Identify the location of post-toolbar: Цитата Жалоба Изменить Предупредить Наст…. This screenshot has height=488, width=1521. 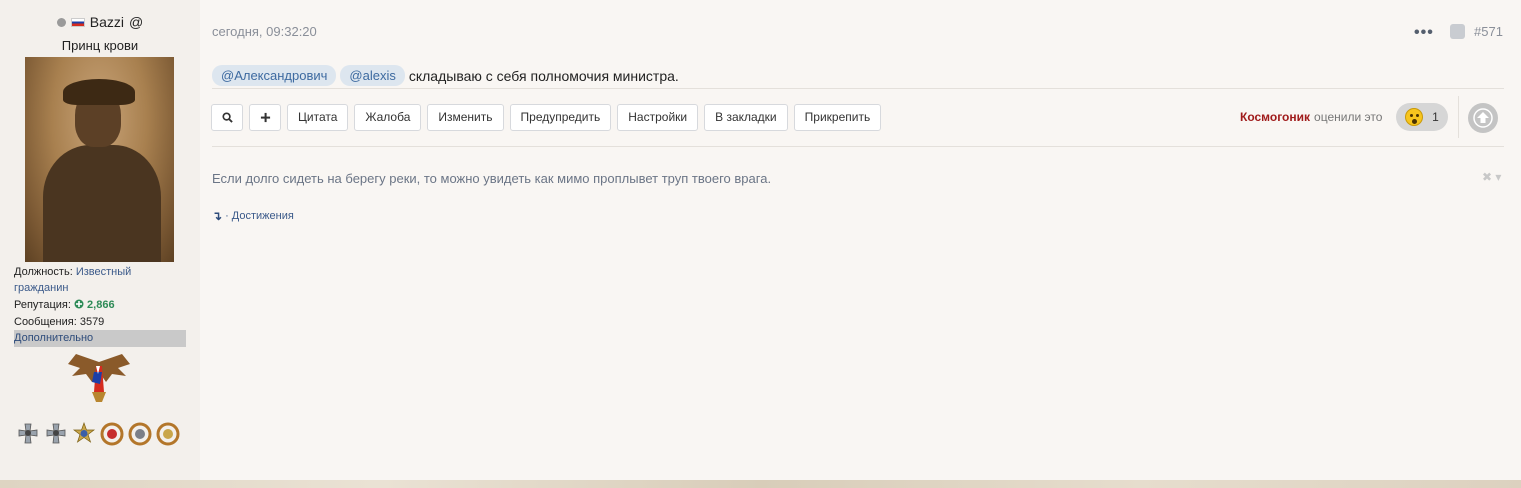
(546, 117).